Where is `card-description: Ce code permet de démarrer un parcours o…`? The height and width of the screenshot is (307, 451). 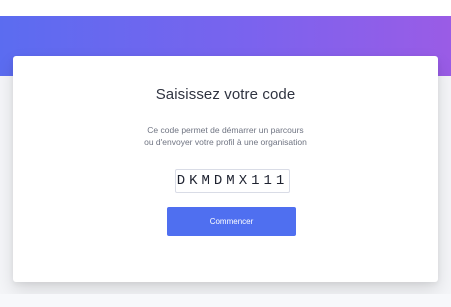
card-description: Ce code permet de démarrer un parcours o… is located at coordinates (225, 136).